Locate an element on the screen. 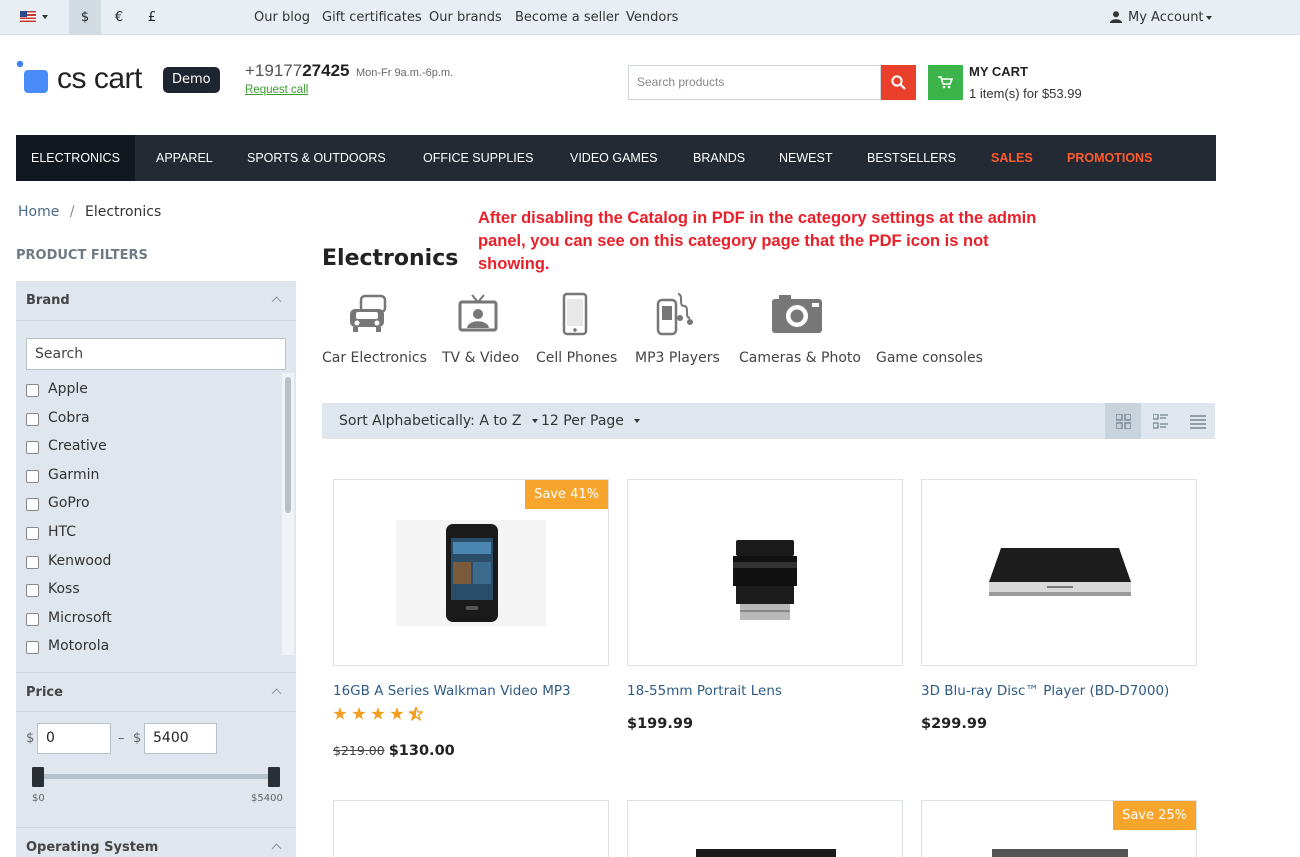  search-icon is located at coordinates (898, 82).